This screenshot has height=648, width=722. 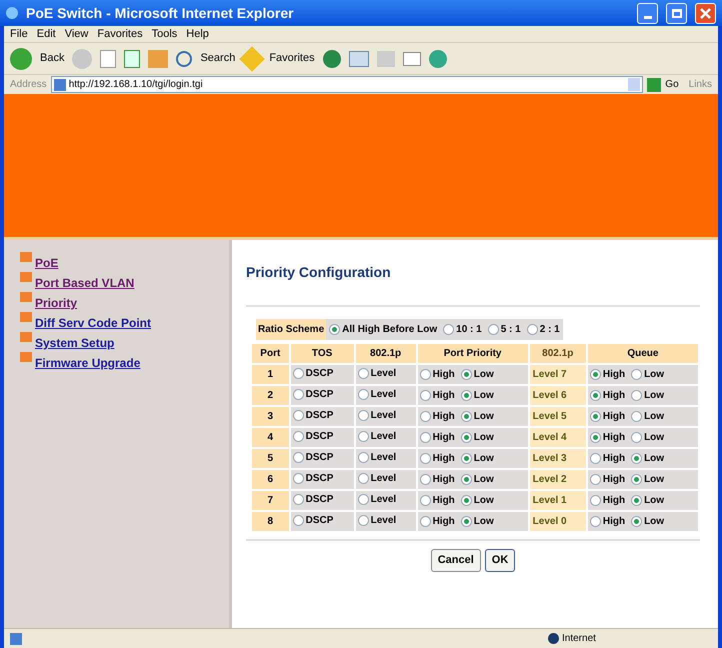 I want to click on menu-item: Edit, so click(x=46, y=34).